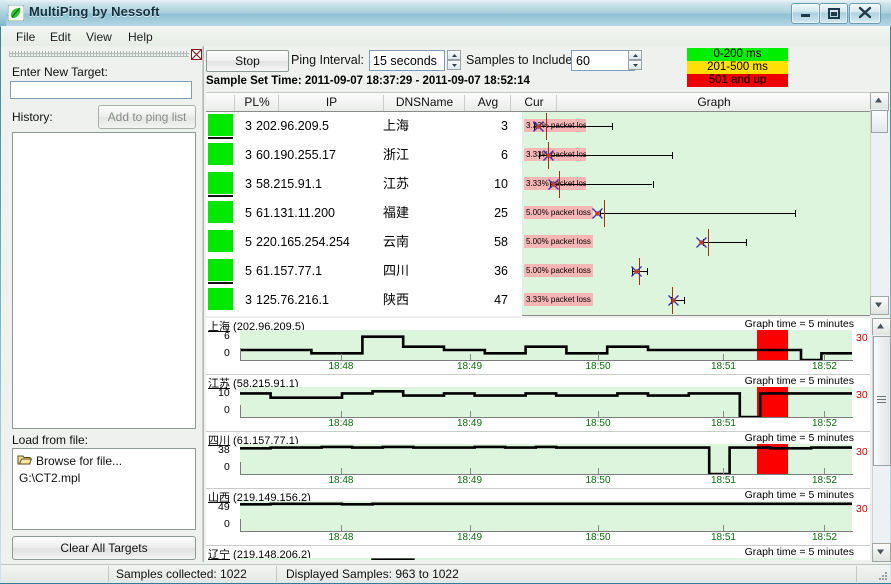 The width and height of the screenshot is (891, 584). I want to click on menu-edit: Edit, so click(60, 37).